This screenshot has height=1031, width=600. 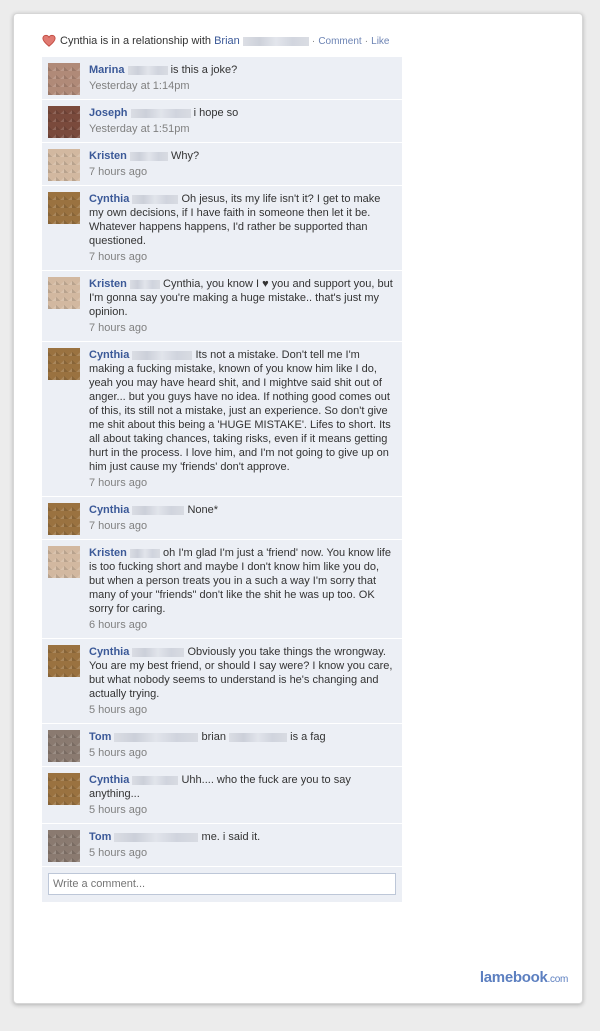 What do you see at coordinates (185, 156) in the screenshot?
I see `comment-text: Why?` at bounding box center [185, 156].